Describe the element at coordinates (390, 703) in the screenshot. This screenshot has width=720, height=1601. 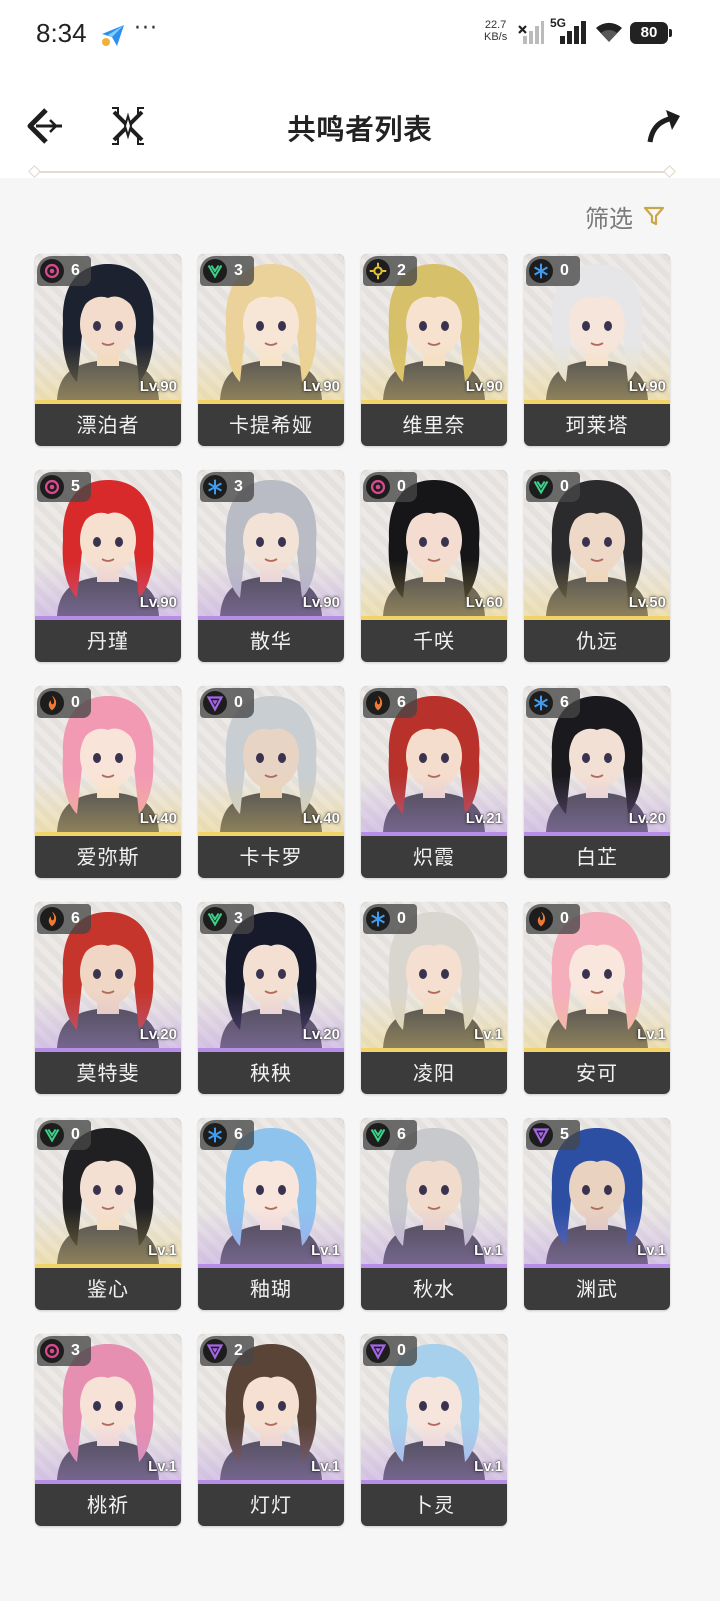
I see `chain-badge: 6` at that location.